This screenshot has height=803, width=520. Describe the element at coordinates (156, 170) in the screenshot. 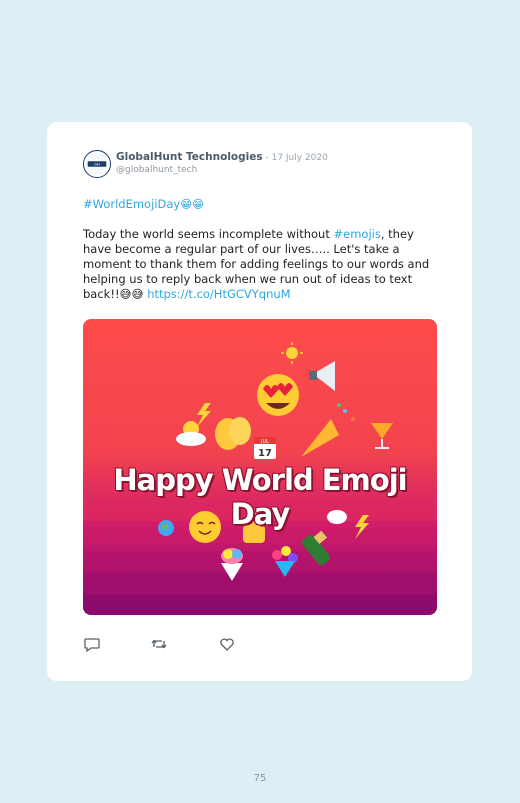

I see `author-handle: @globalhunt_tech` at that location.